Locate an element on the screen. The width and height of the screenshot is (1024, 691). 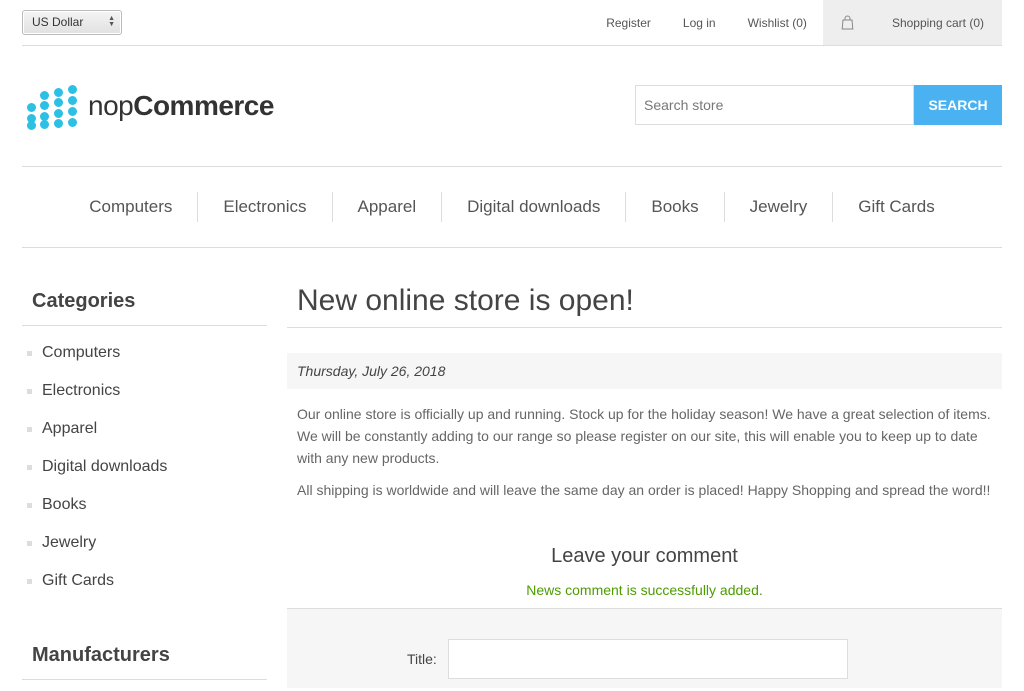
select-arrows-icon: ▲ ▼ is located at coordinates (111, 21).